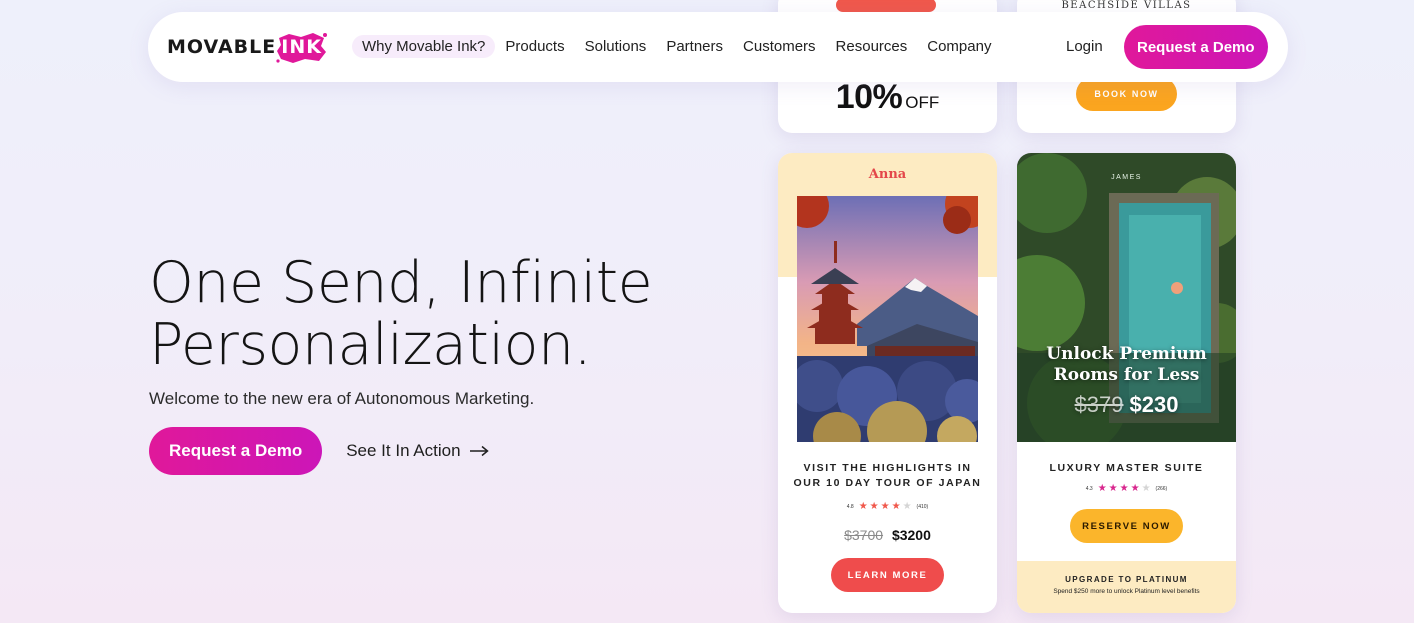 The image size is (1414, 623). Describe the element at coordinates (616, 46) in the screenshot. I see `nav-link-solutions: Solutions` at that location.